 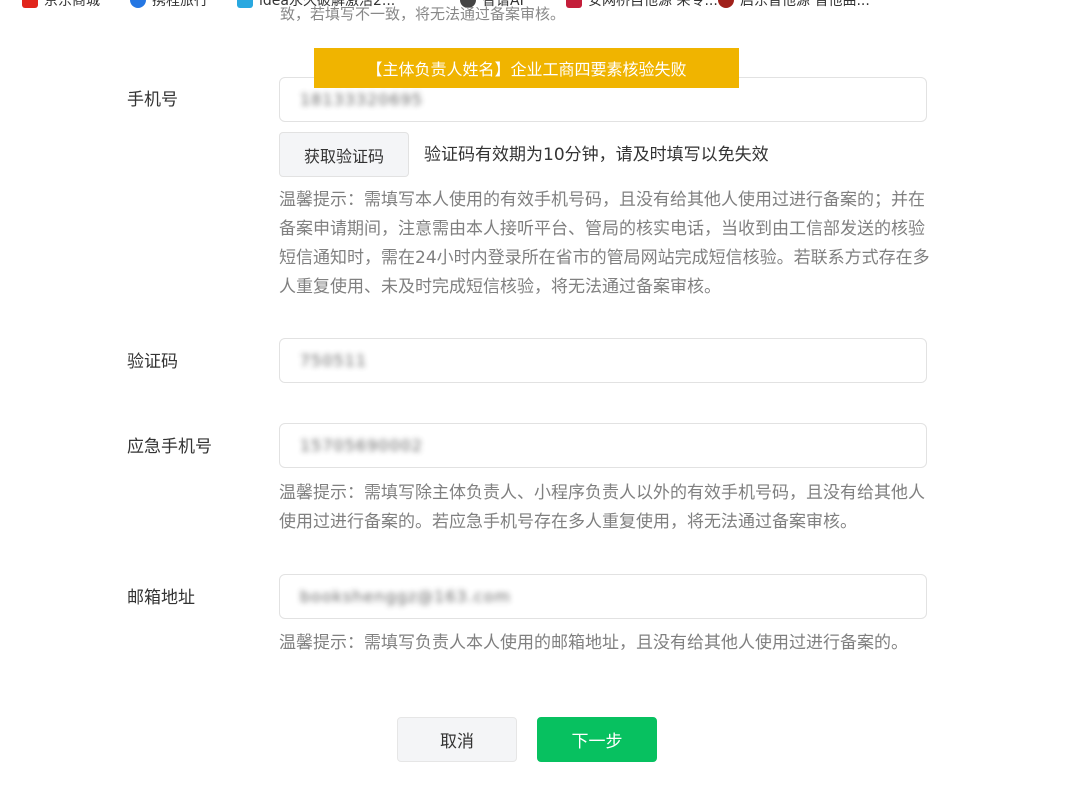 I want to click on email-label: 邮箱地址, so click(x=161, y=598).